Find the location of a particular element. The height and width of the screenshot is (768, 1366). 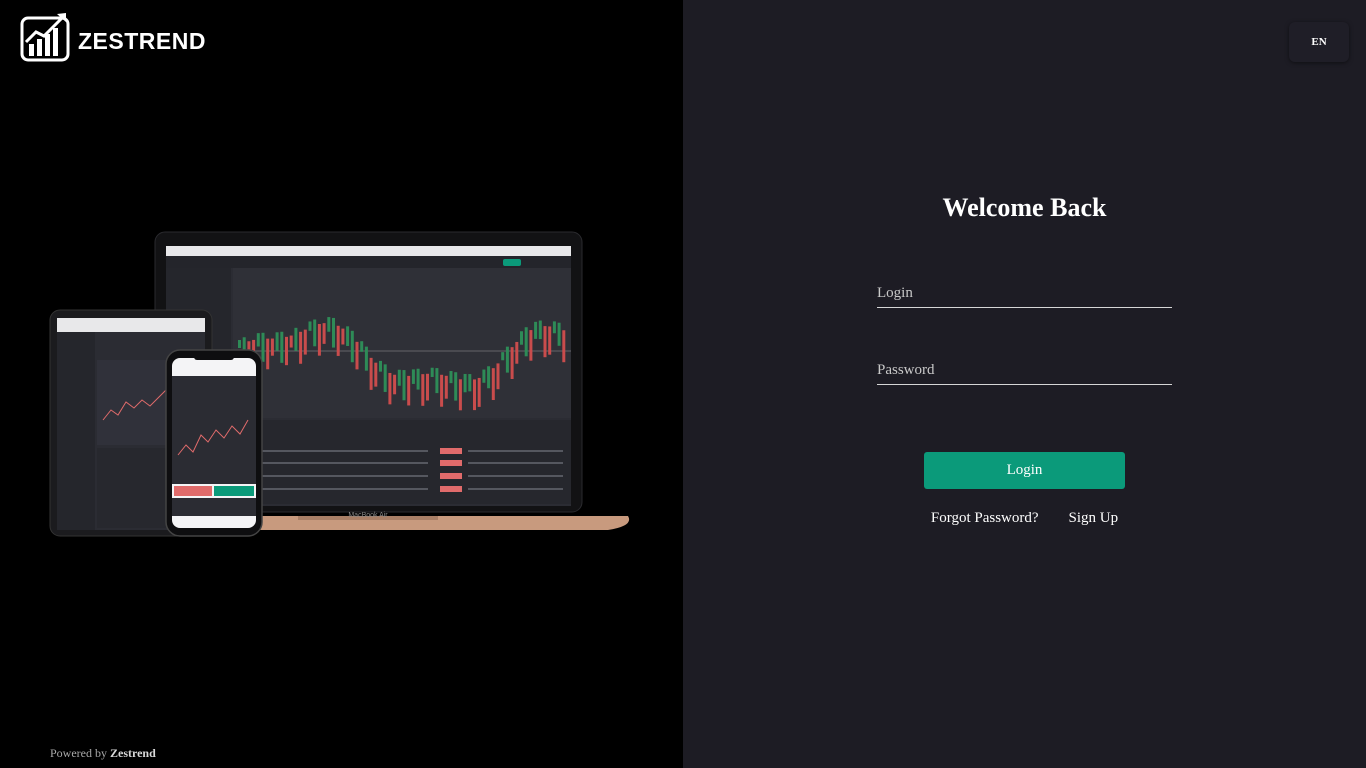

auth-links: Forgot Password? Sign Up is located at coordinates (1024, 518).